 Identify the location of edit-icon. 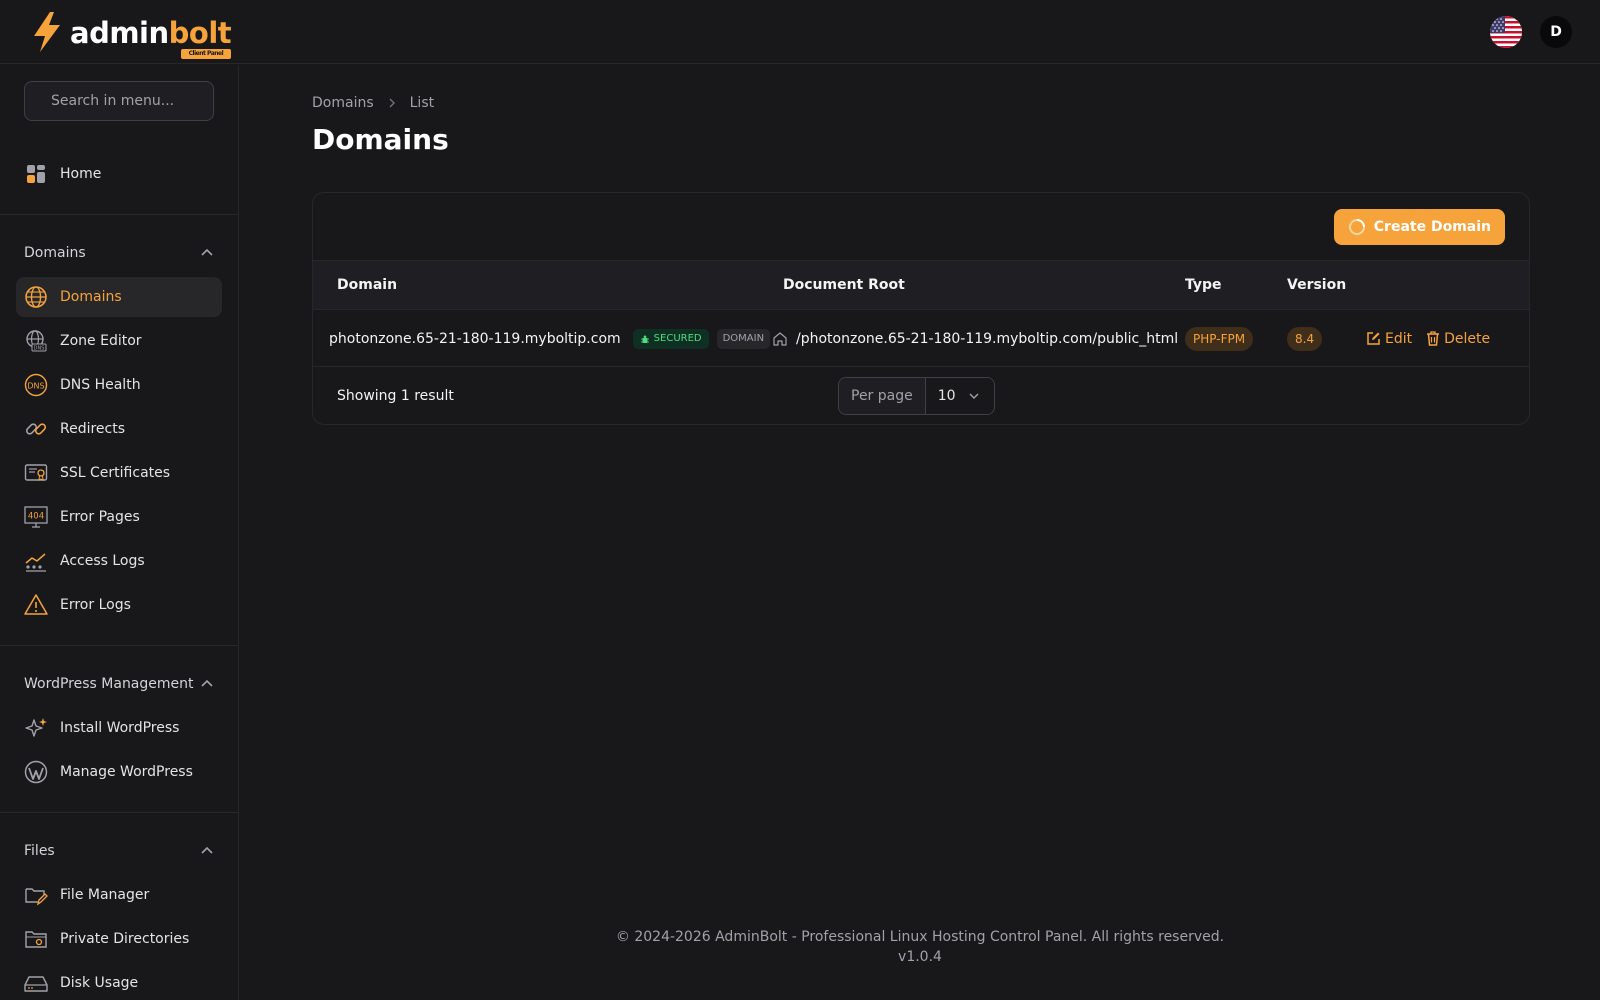
(1373, 338).